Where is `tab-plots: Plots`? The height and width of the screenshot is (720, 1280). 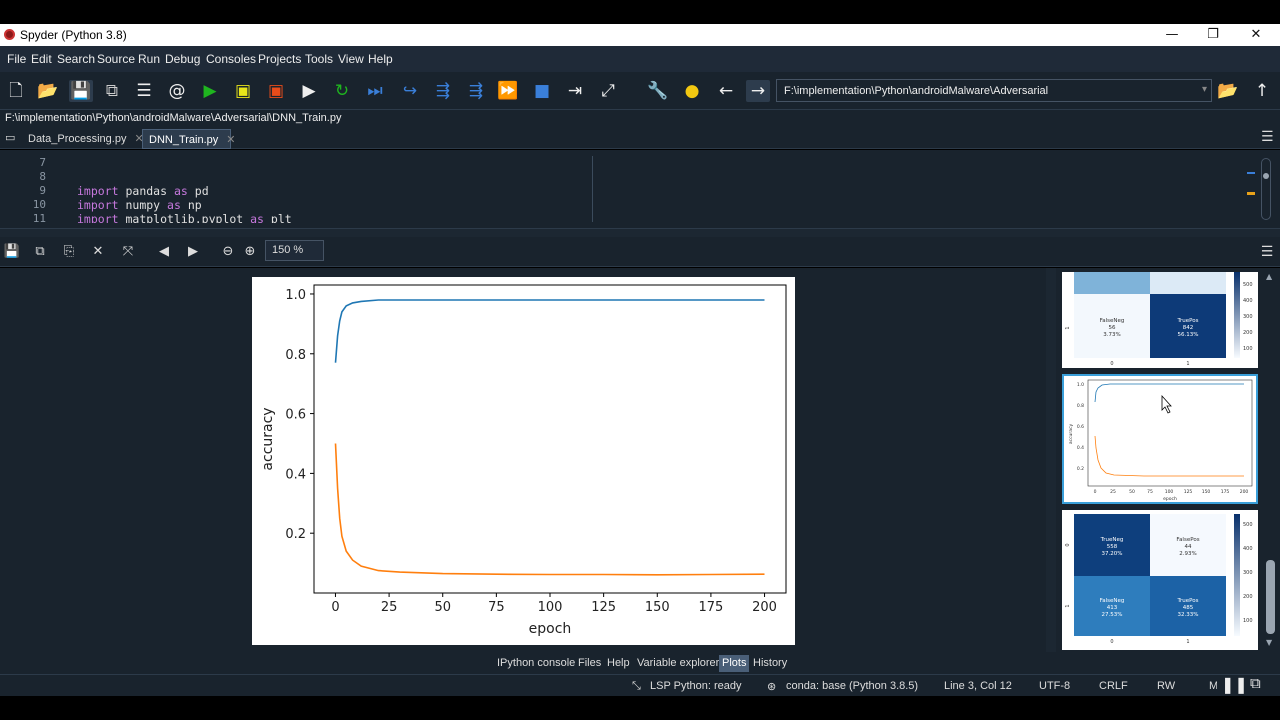
tab-plots: Plots is located at coordinates (734, 663).